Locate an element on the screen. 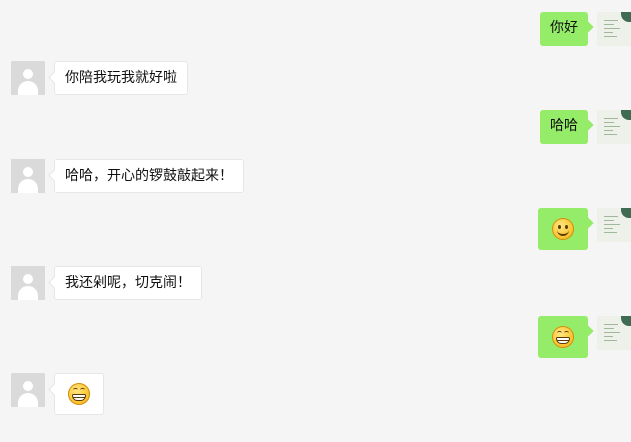  message-row: 我还剁呢，切克闹！ is located at coordinates (315, 283).